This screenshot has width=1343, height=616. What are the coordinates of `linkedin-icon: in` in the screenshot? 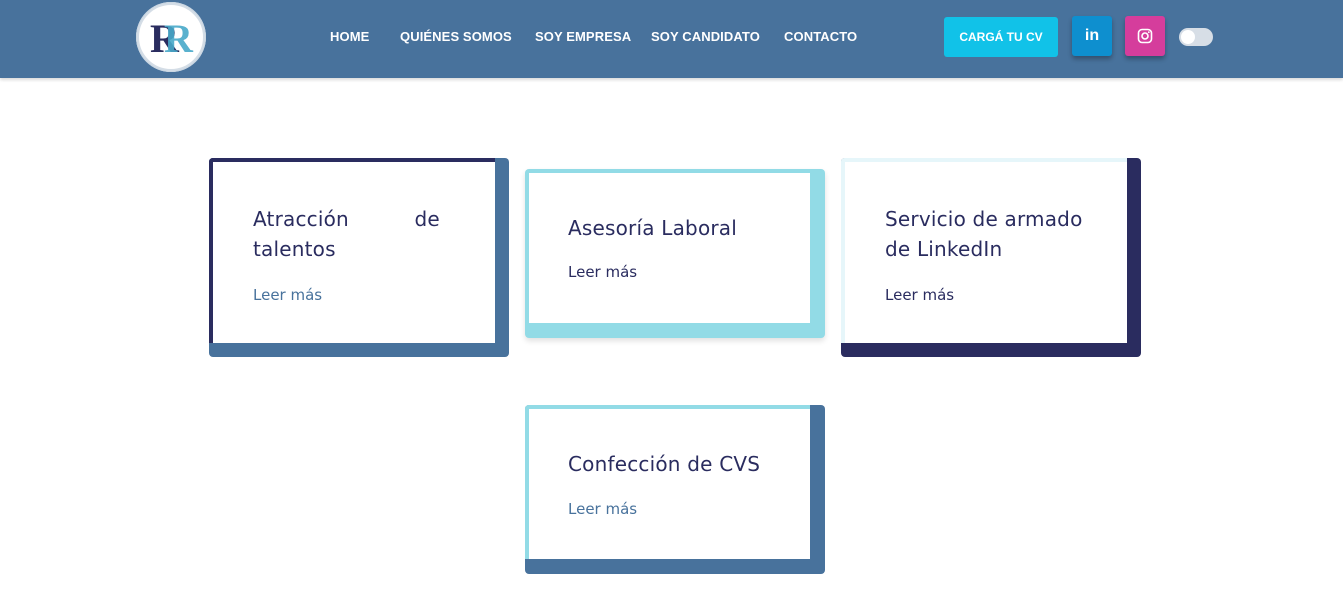 It's located at (1092, 35).